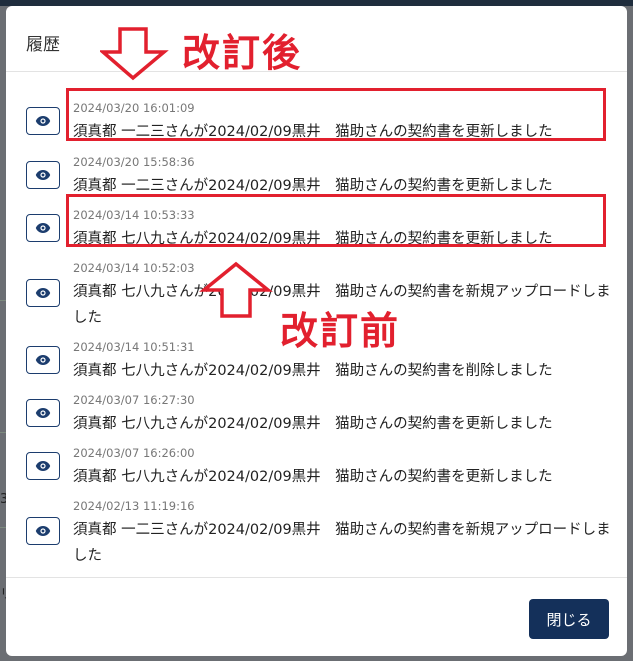 This screenshot has height=661, width=633. Describe the element at coordinates (316, 577) in the screenshot. I see `divider` at that location.